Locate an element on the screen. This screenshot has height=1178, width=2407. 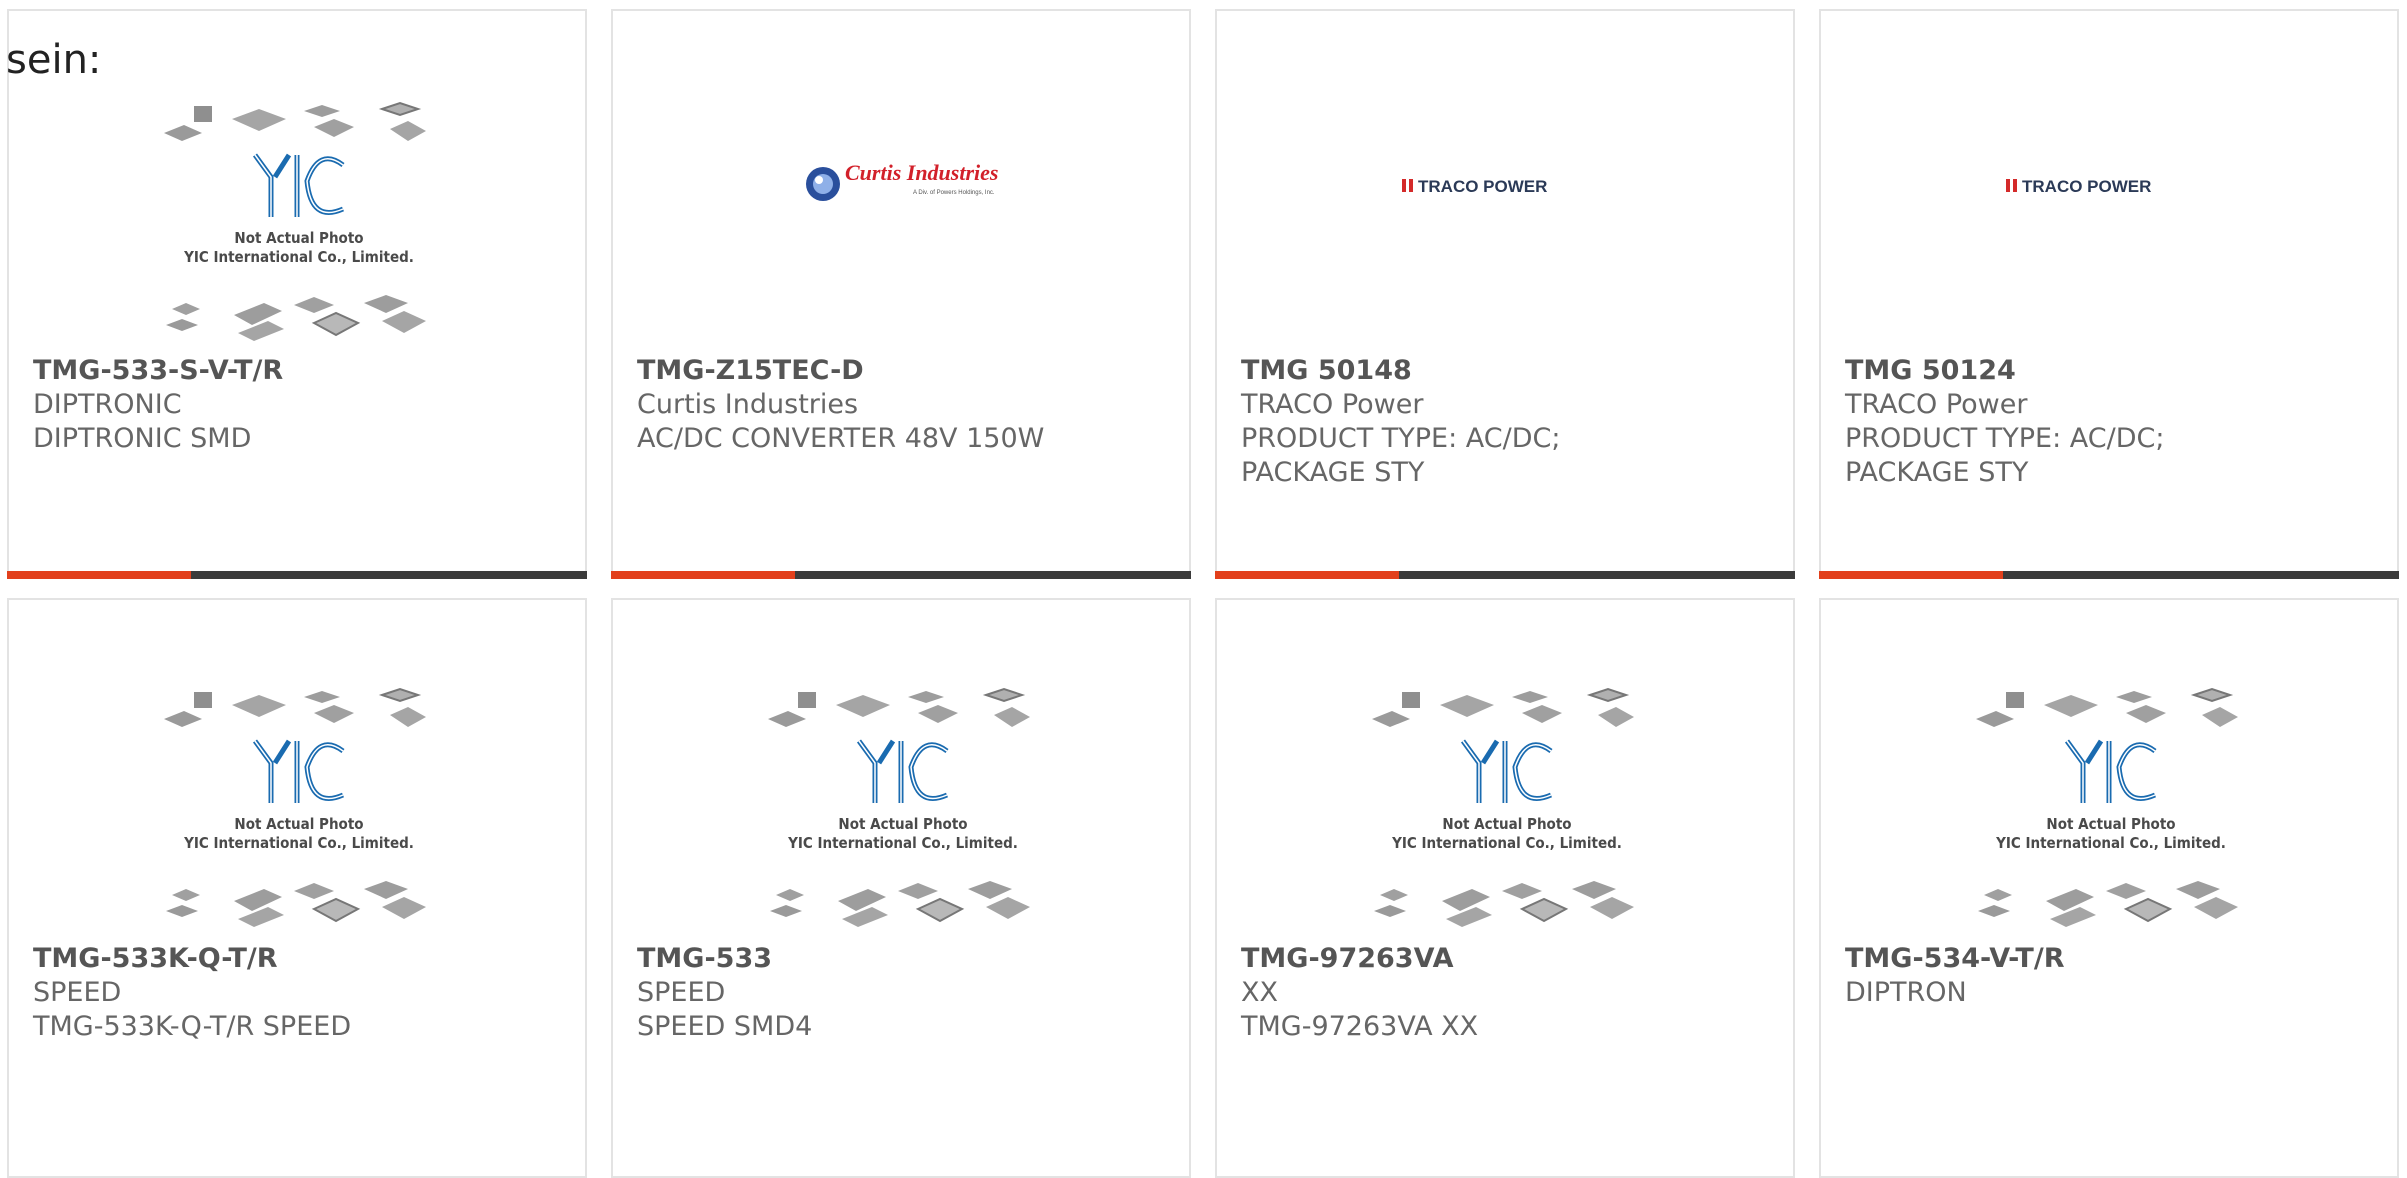
description: TMG-533K-Q-T/R SPEED is located at coordinates (192, 1026).